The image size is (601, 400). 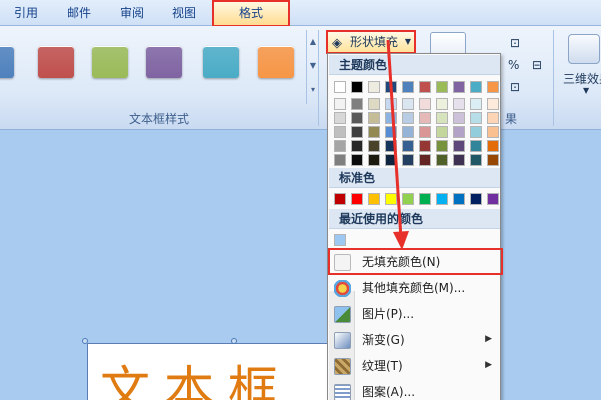 What do you see at coordinates (515, 87) in the screenshot?
I see `nudge-shadow-down-icon: ⊡` at bounding box center [515, 87].